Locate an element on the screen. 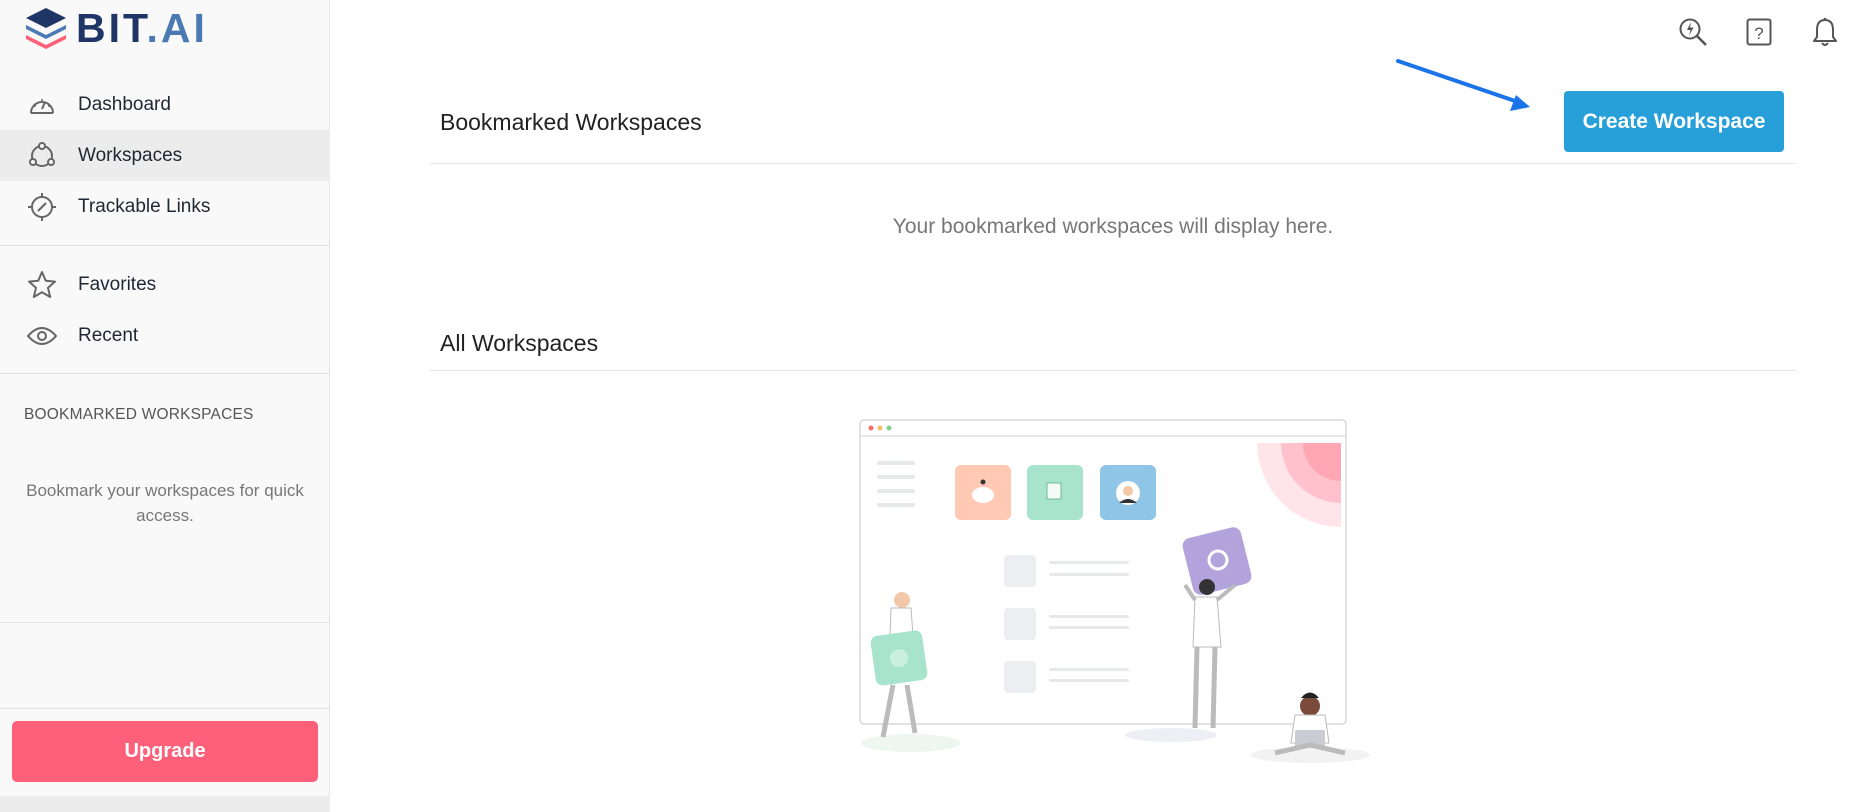  star-icon is located at coordinates (42, 285).